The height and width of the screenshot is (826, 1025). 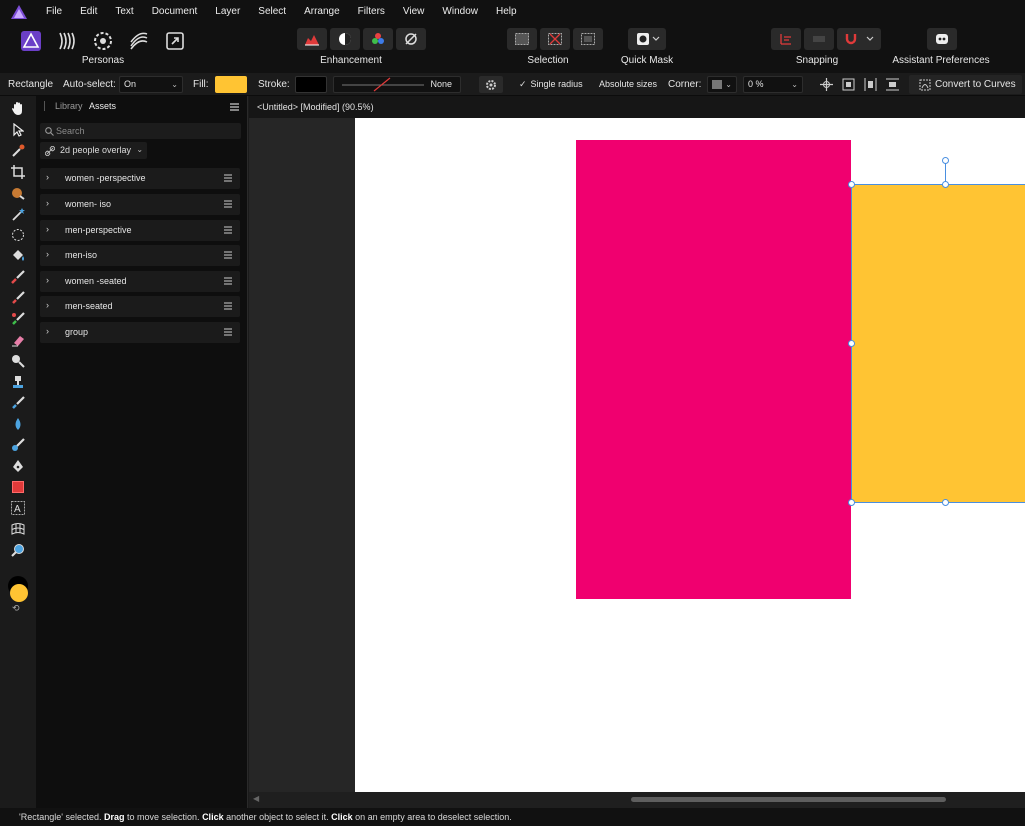 I want to click on stroke-color-swatch, so click(x=311, y=84).